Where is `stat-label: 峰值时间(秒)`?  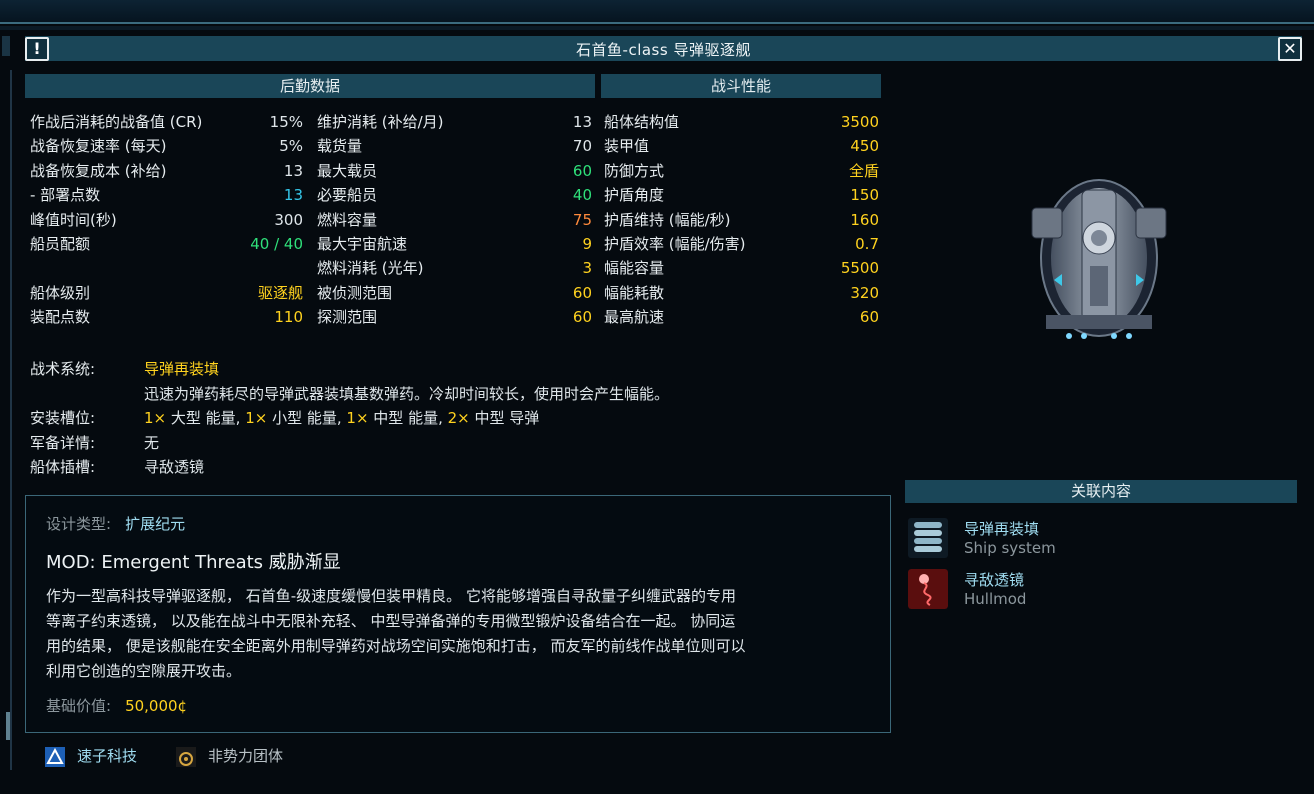
stat-label: 峰值时间(秒) is located at coordinates (73, 219).